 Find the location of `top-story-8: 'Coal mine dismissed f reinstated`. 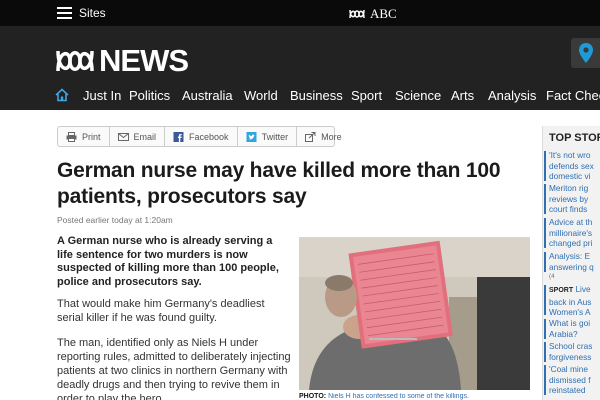

top-story-8: 'Coal mine dismissed f reinstated is located at coordinates (567, 380).